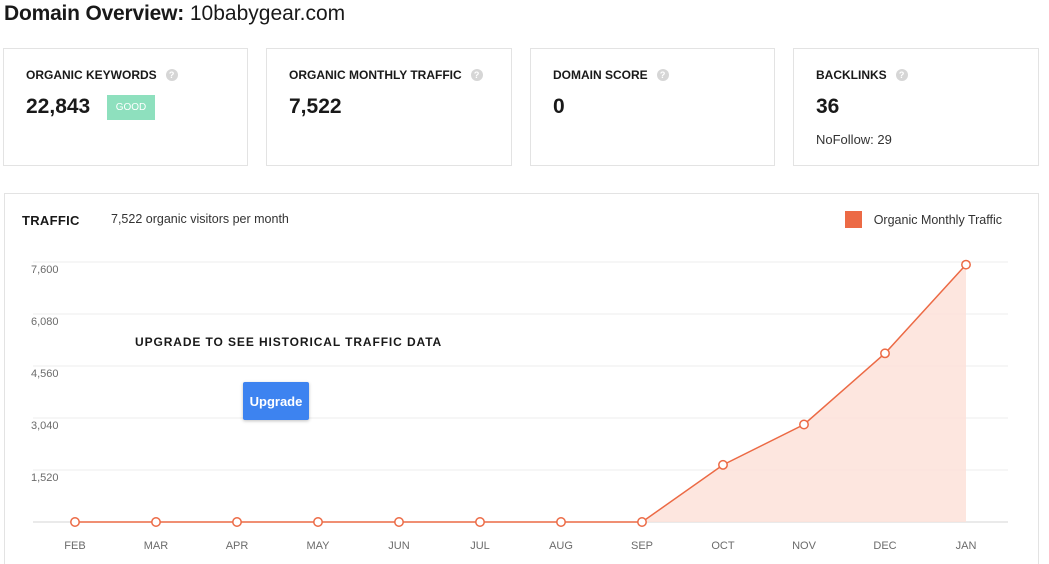  What do you see at coordinates (45, 426) in the screenshot?
I see `y-tick-label: 3,040` at bounding box center [45, 426].